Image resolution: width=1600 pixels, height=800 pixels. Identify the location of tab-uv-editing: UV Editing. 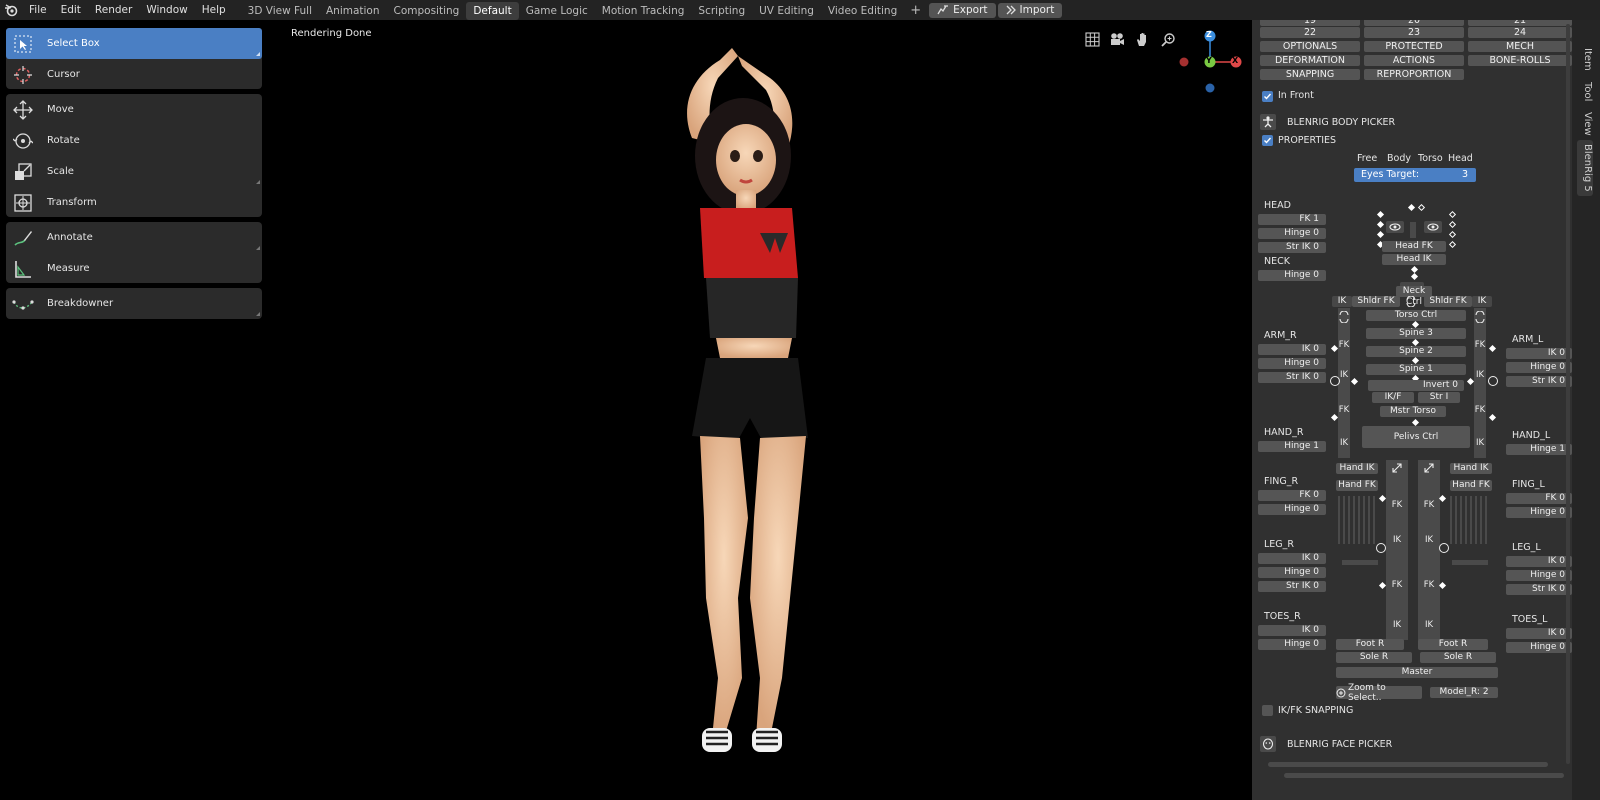
(786, 11).